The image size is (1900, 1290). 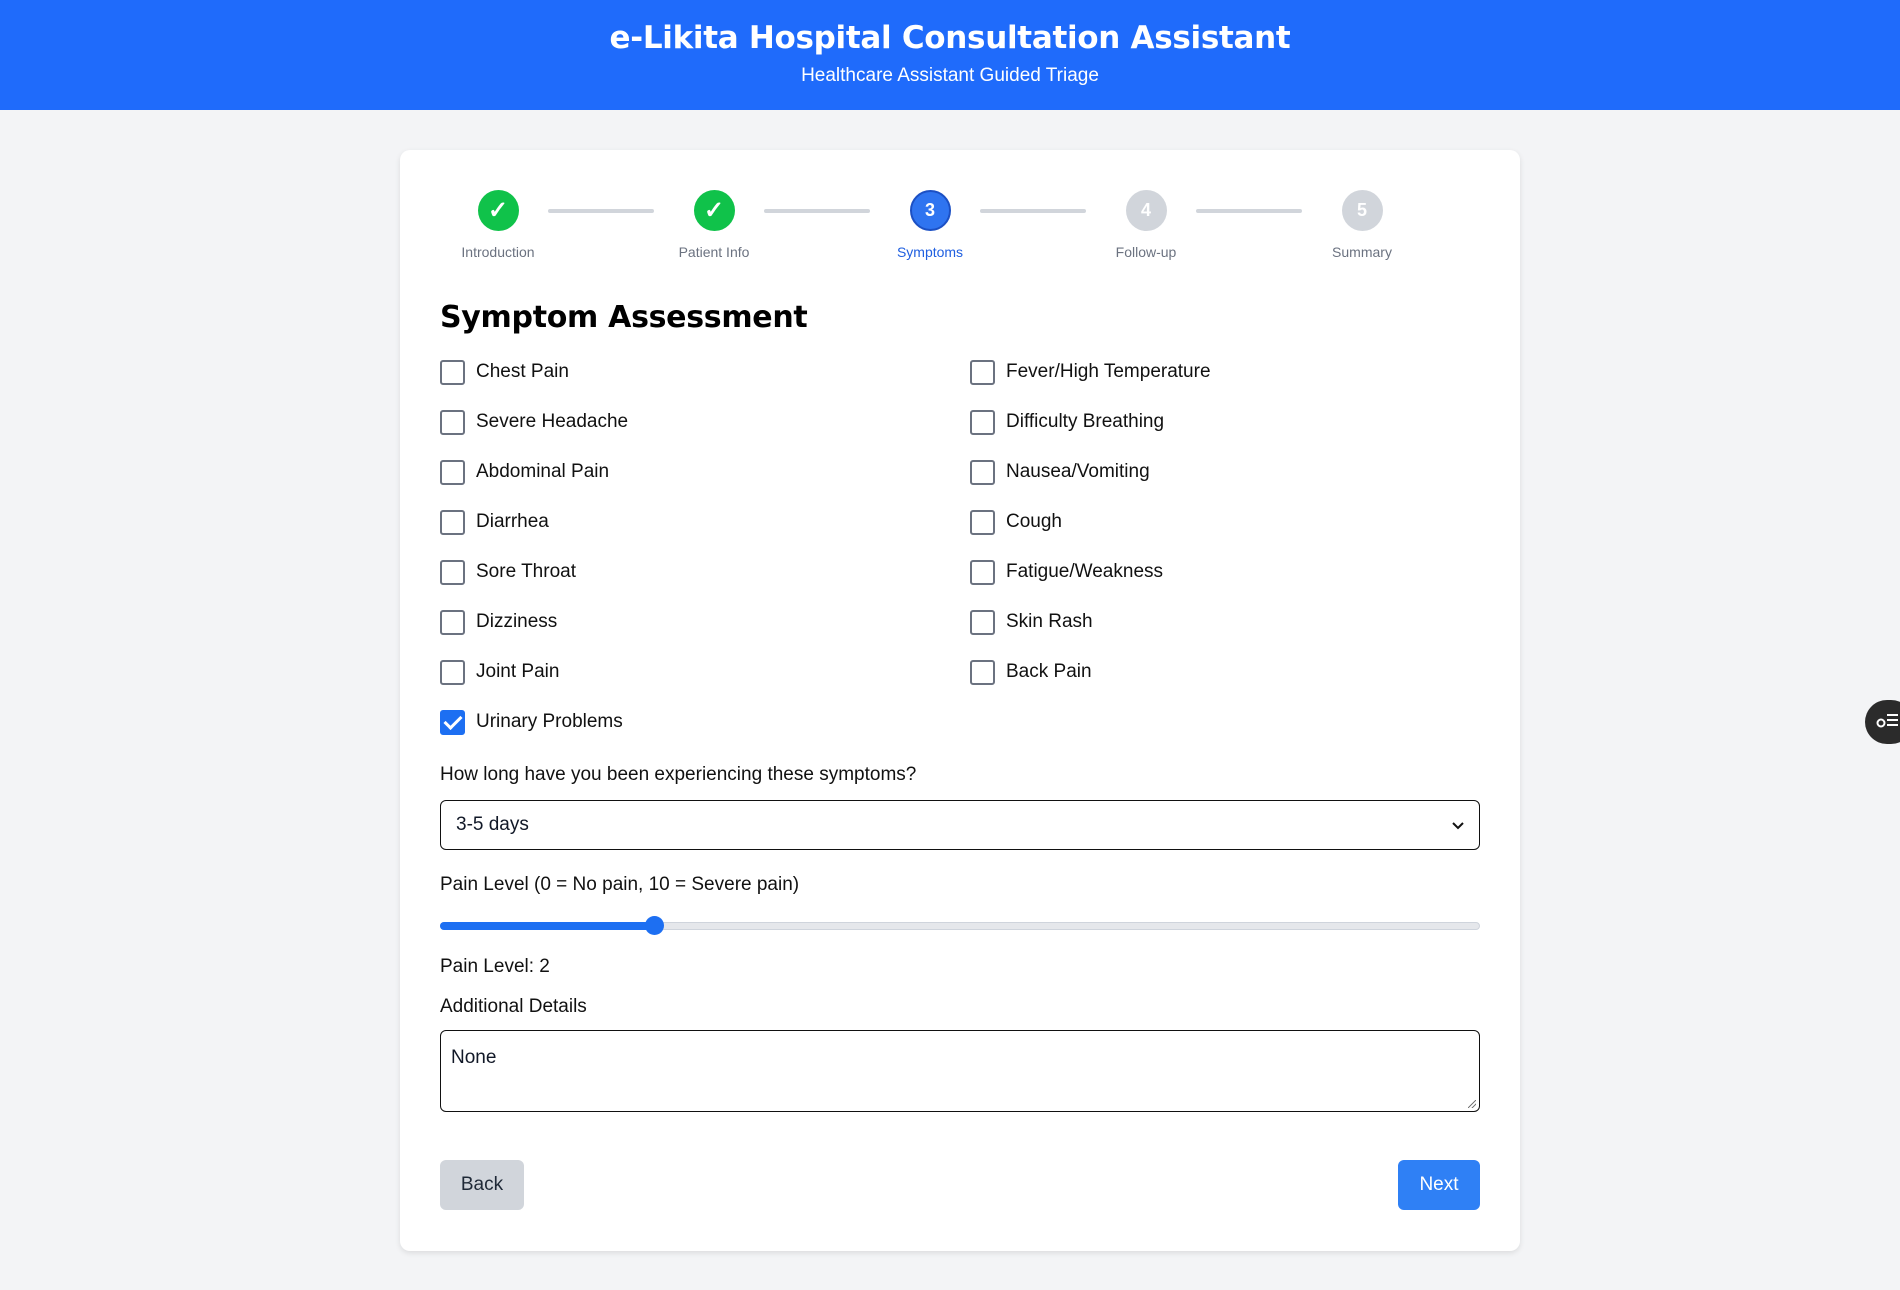 What do you see at coordinates (495, 966) in the screenshot?
I see `pain-level-readout: Pain Level: 2` at bounding box center [495, 966].